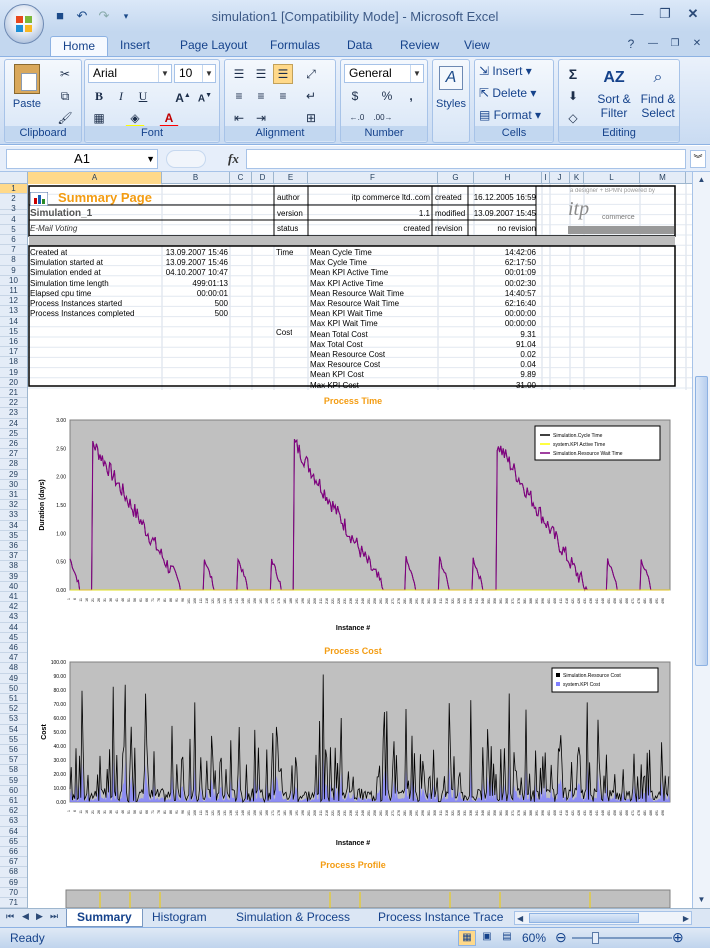 Image resolution: width=710 pixels, height=948 pixels. What do you see at coordinates (13, 607) in the screenshot?
I see `row-header: 42` at bounding box center [13, 607].